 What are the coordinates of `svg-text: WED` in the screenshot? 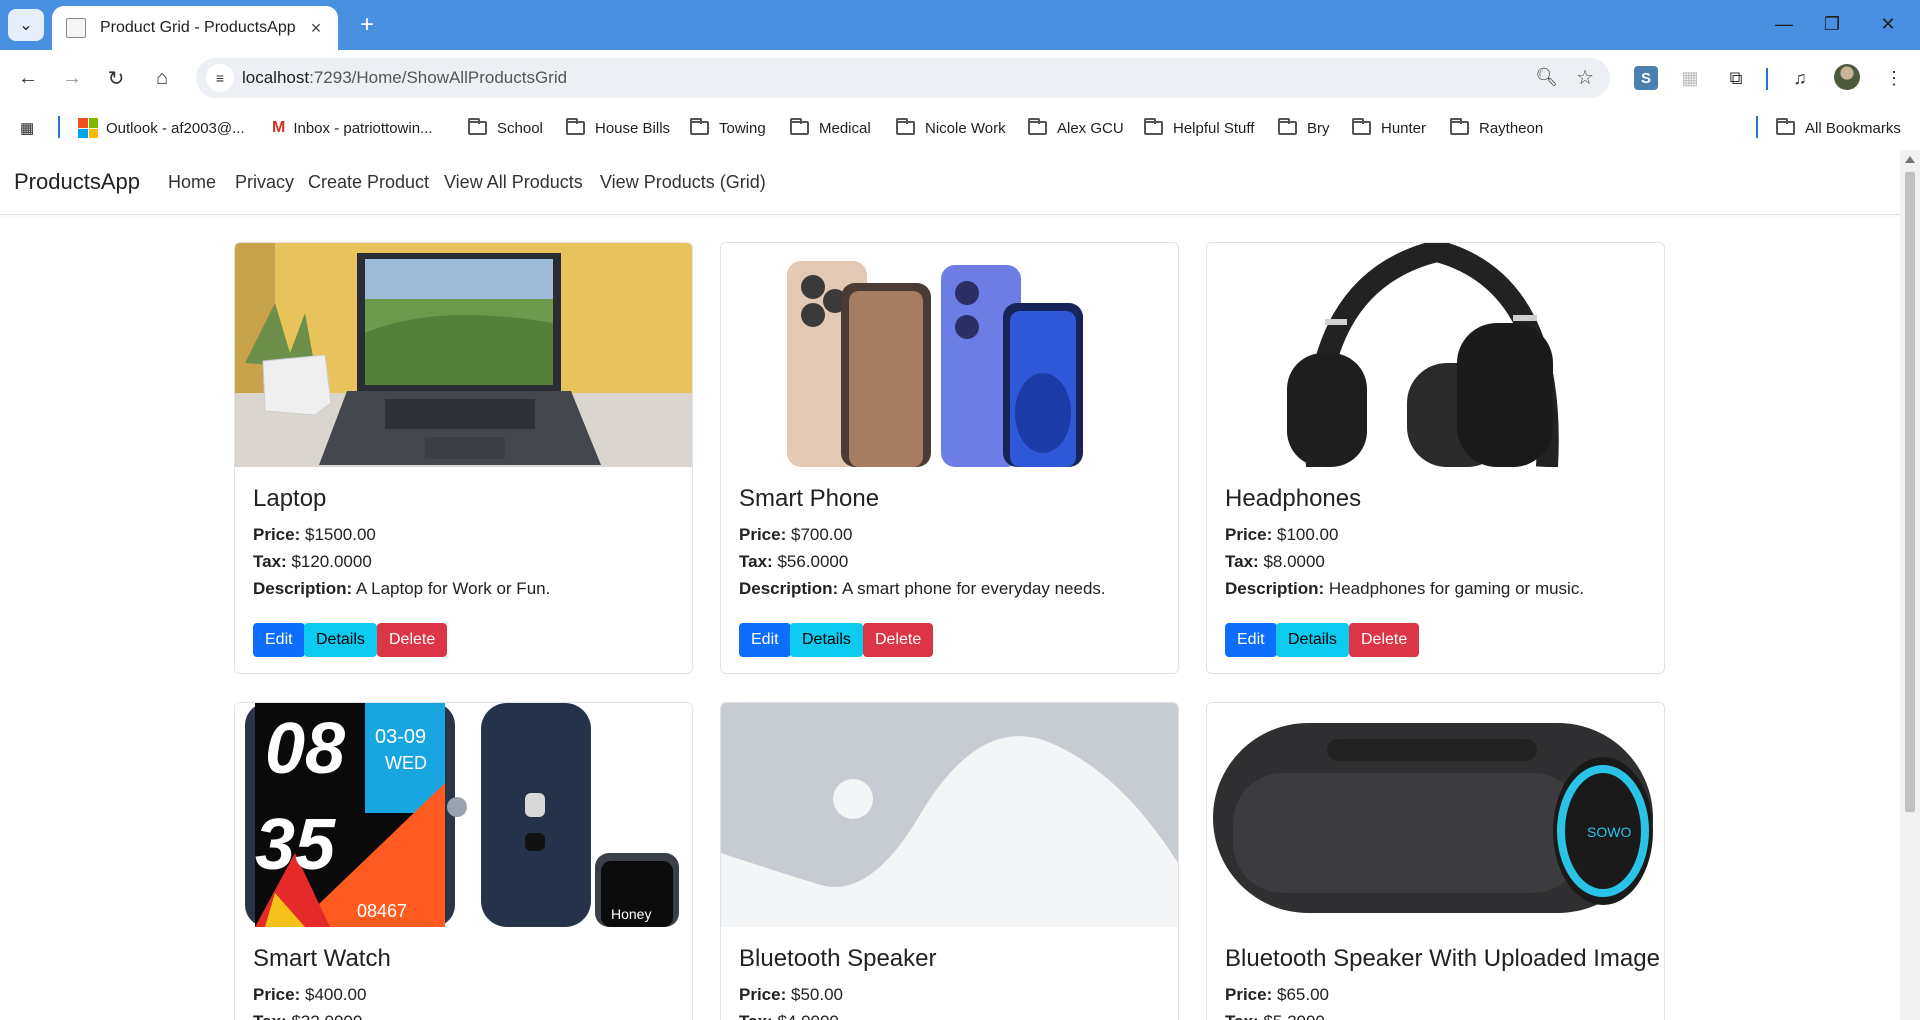 It's located at (406, 763).